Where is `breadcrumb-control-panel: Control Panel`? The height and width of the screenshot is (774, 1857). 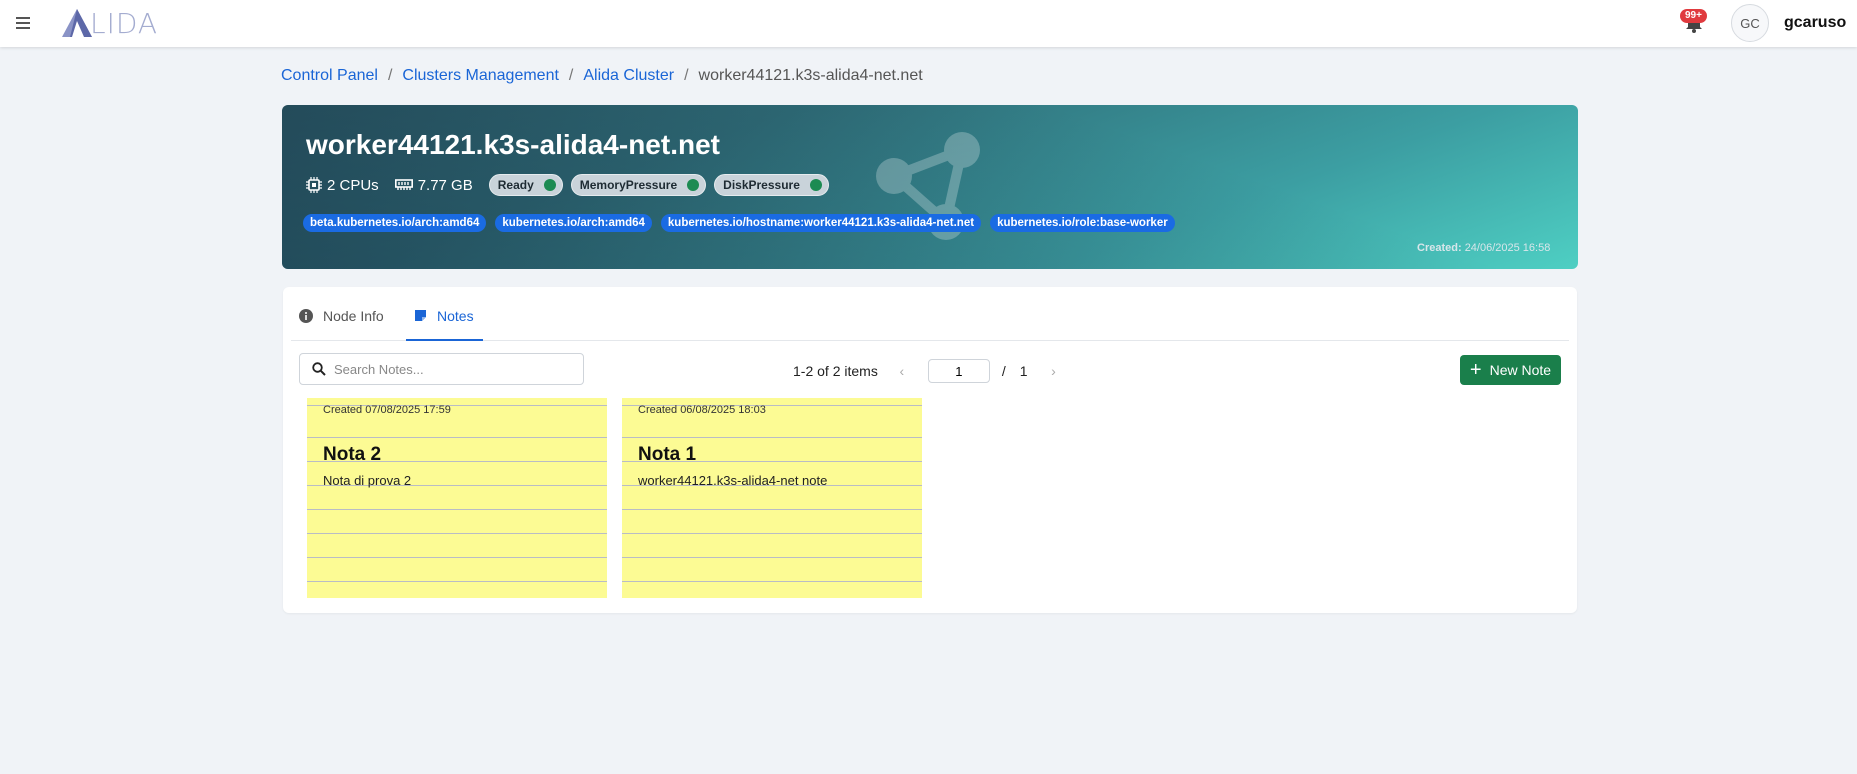 breadcrumb-control-panel: Control Panel is located at coordinates (329, 76).